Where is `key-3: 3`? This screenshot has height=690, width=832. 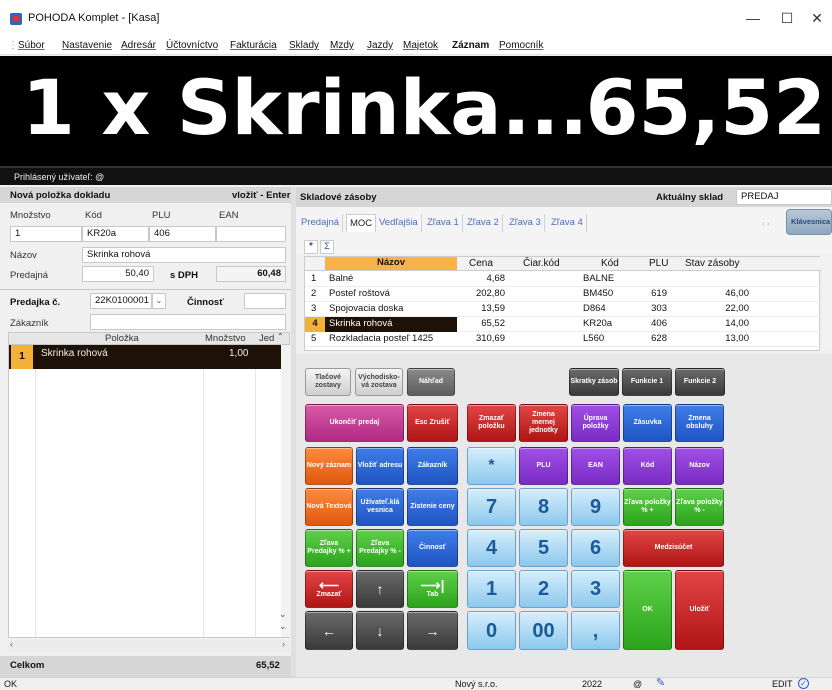
key-3: 3 is located at coordinates (595, 589).